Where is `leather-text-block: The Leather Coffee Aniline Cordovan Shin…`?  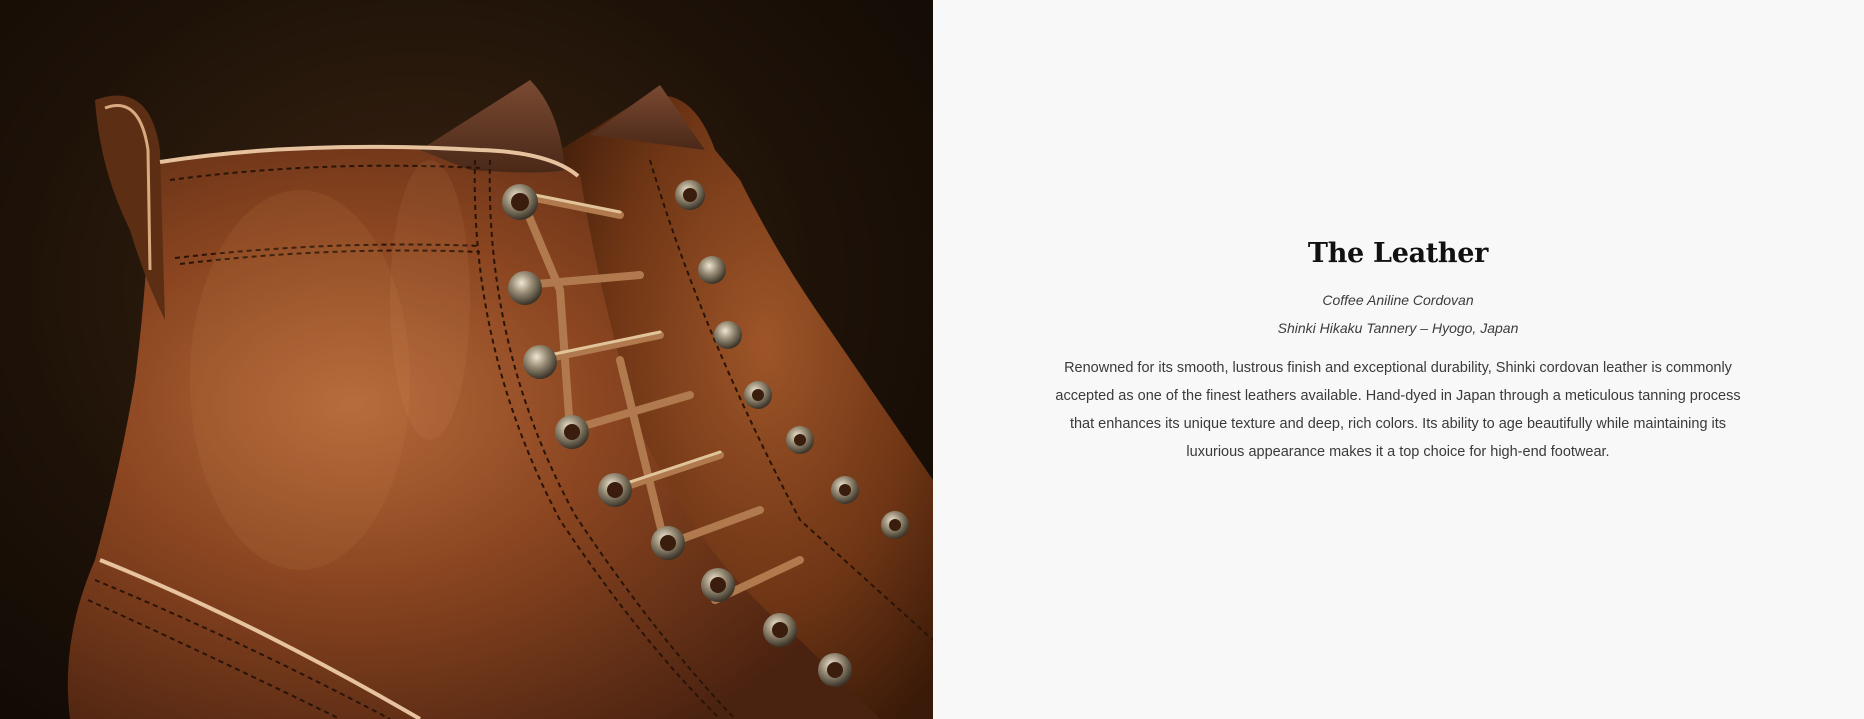
leather-text-block: The Leather Coffee Aniline Cordovan Shin… is located at coordinates (1398, 349).